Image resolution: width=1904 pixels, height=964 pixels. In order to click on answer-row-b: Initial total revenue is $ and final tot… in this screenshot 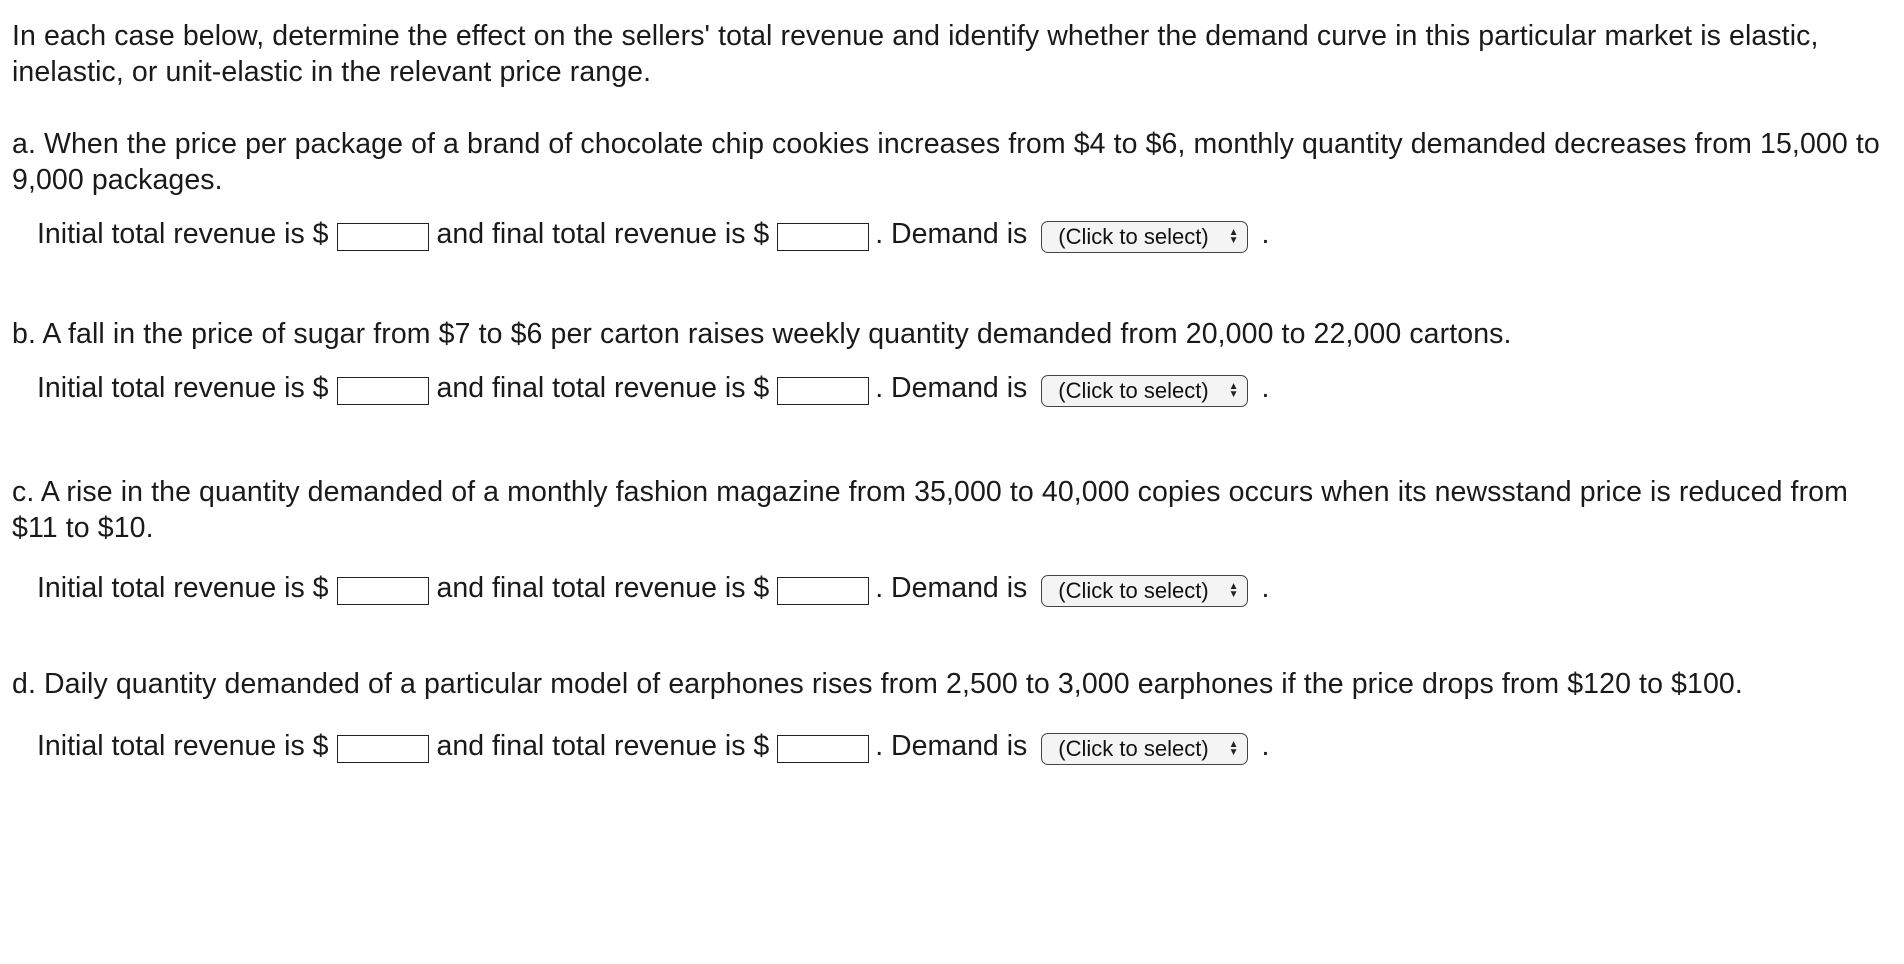, I will do `click(964, 388)`.